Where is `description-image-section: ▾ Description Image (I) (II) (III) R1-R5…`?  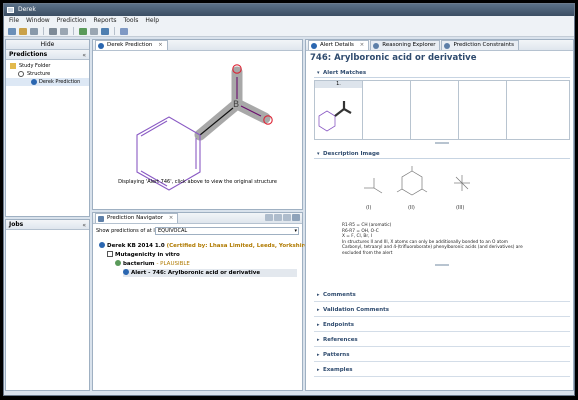 description-image-section: ▾ Description Image (I) (II) (III) R1-R5… is located at coordinates (442, 208).